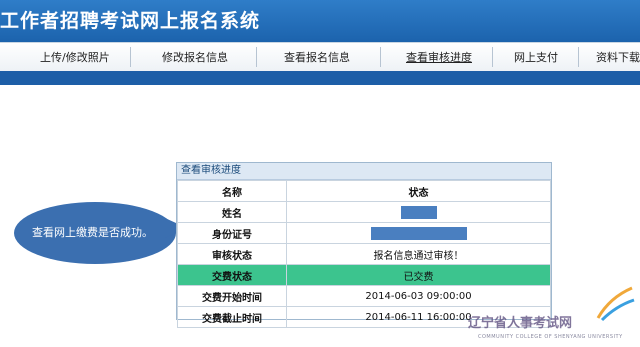  What do you see at coordinates (439, 57) in the screenshot?
I see `nav-review-progress: 查看审核进度` at bounding box center [439, 57].